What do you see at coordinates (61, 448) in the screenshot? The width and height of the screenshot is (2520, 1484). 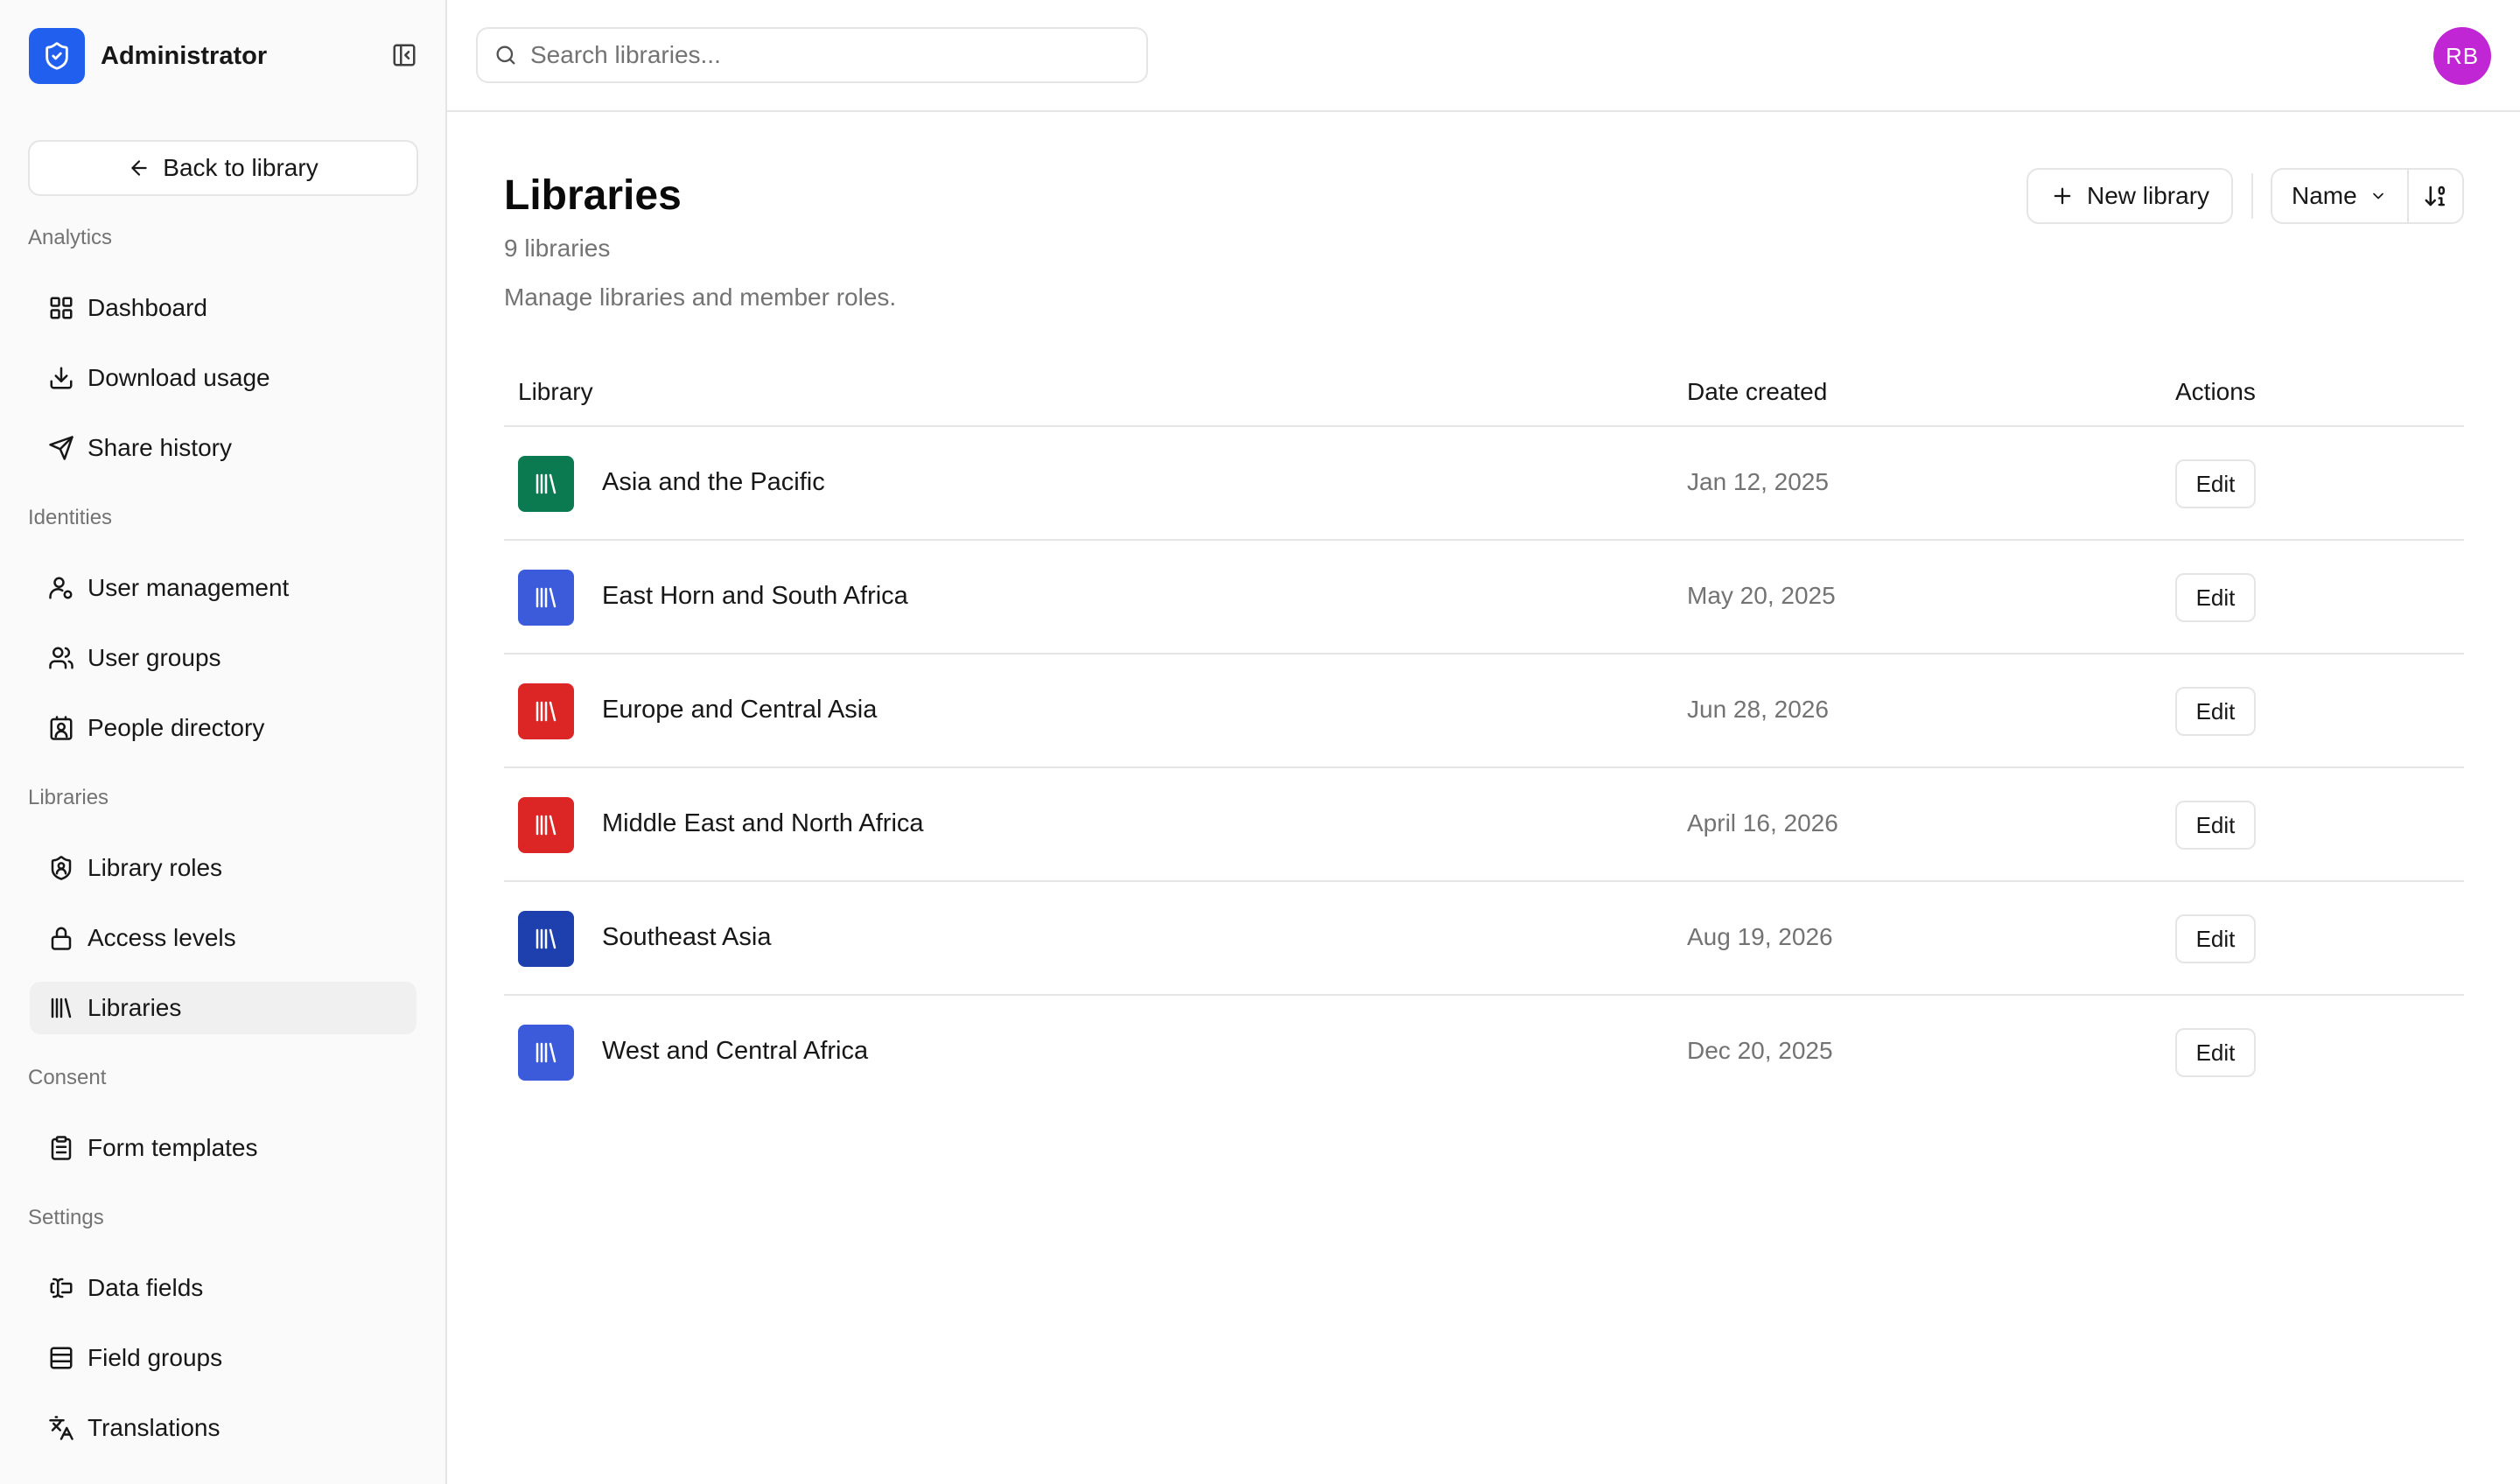 I see `send-icon` at bounding box center [61, 448].